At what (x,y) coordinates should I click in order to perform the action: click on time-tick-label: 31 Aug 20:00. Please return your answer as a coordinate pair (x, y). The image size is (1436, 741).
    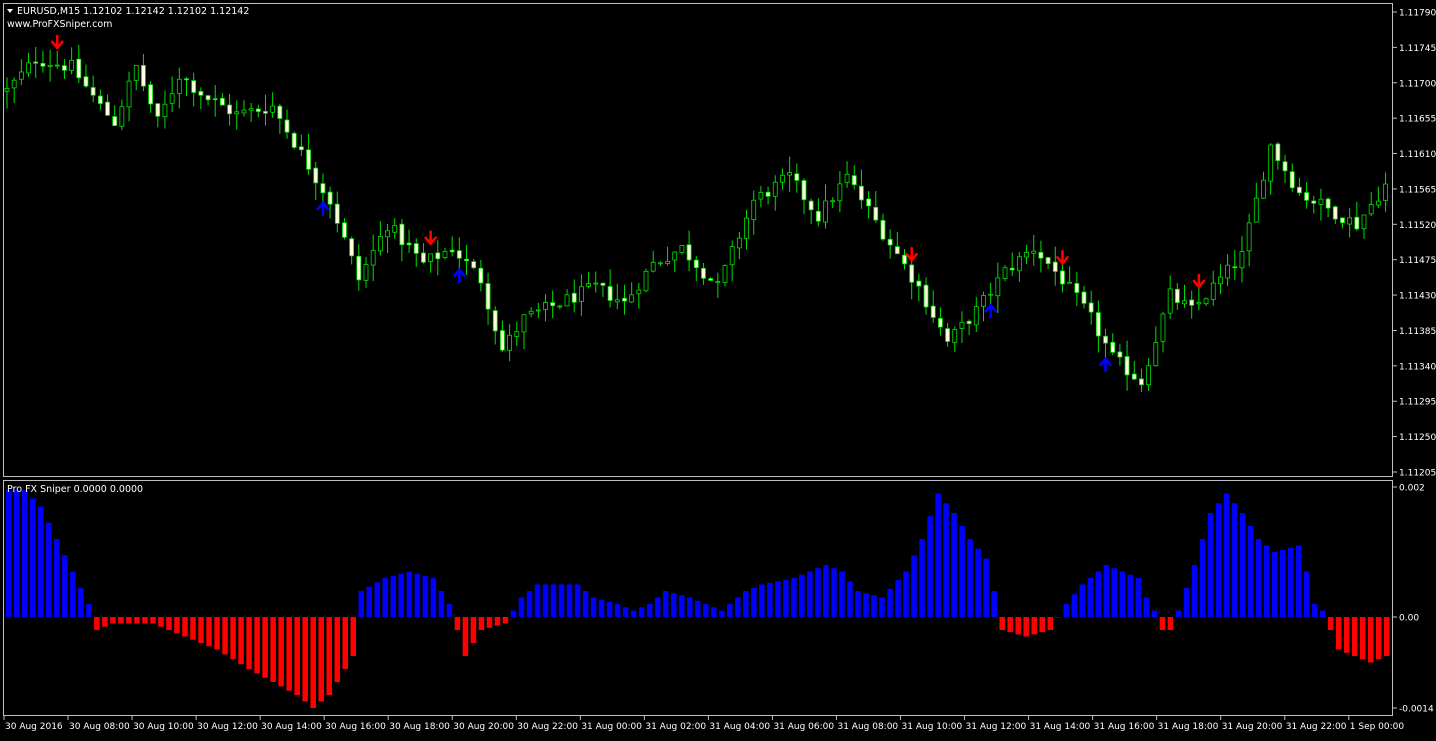
    Looking at the image, I should click on (1252, 727).